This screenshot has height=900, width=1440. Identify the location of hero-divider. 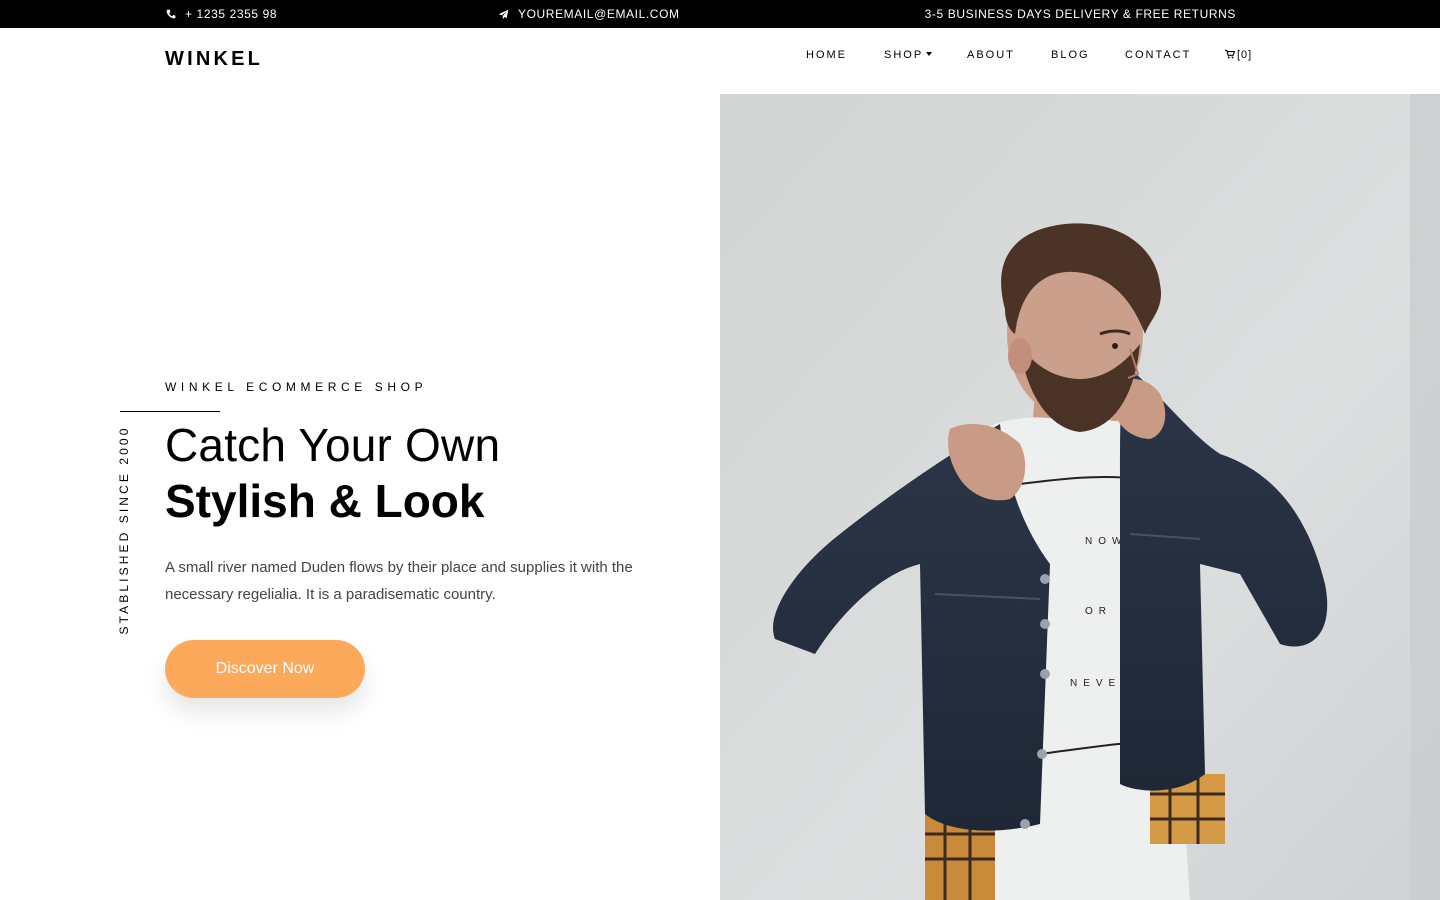
(170, 411).